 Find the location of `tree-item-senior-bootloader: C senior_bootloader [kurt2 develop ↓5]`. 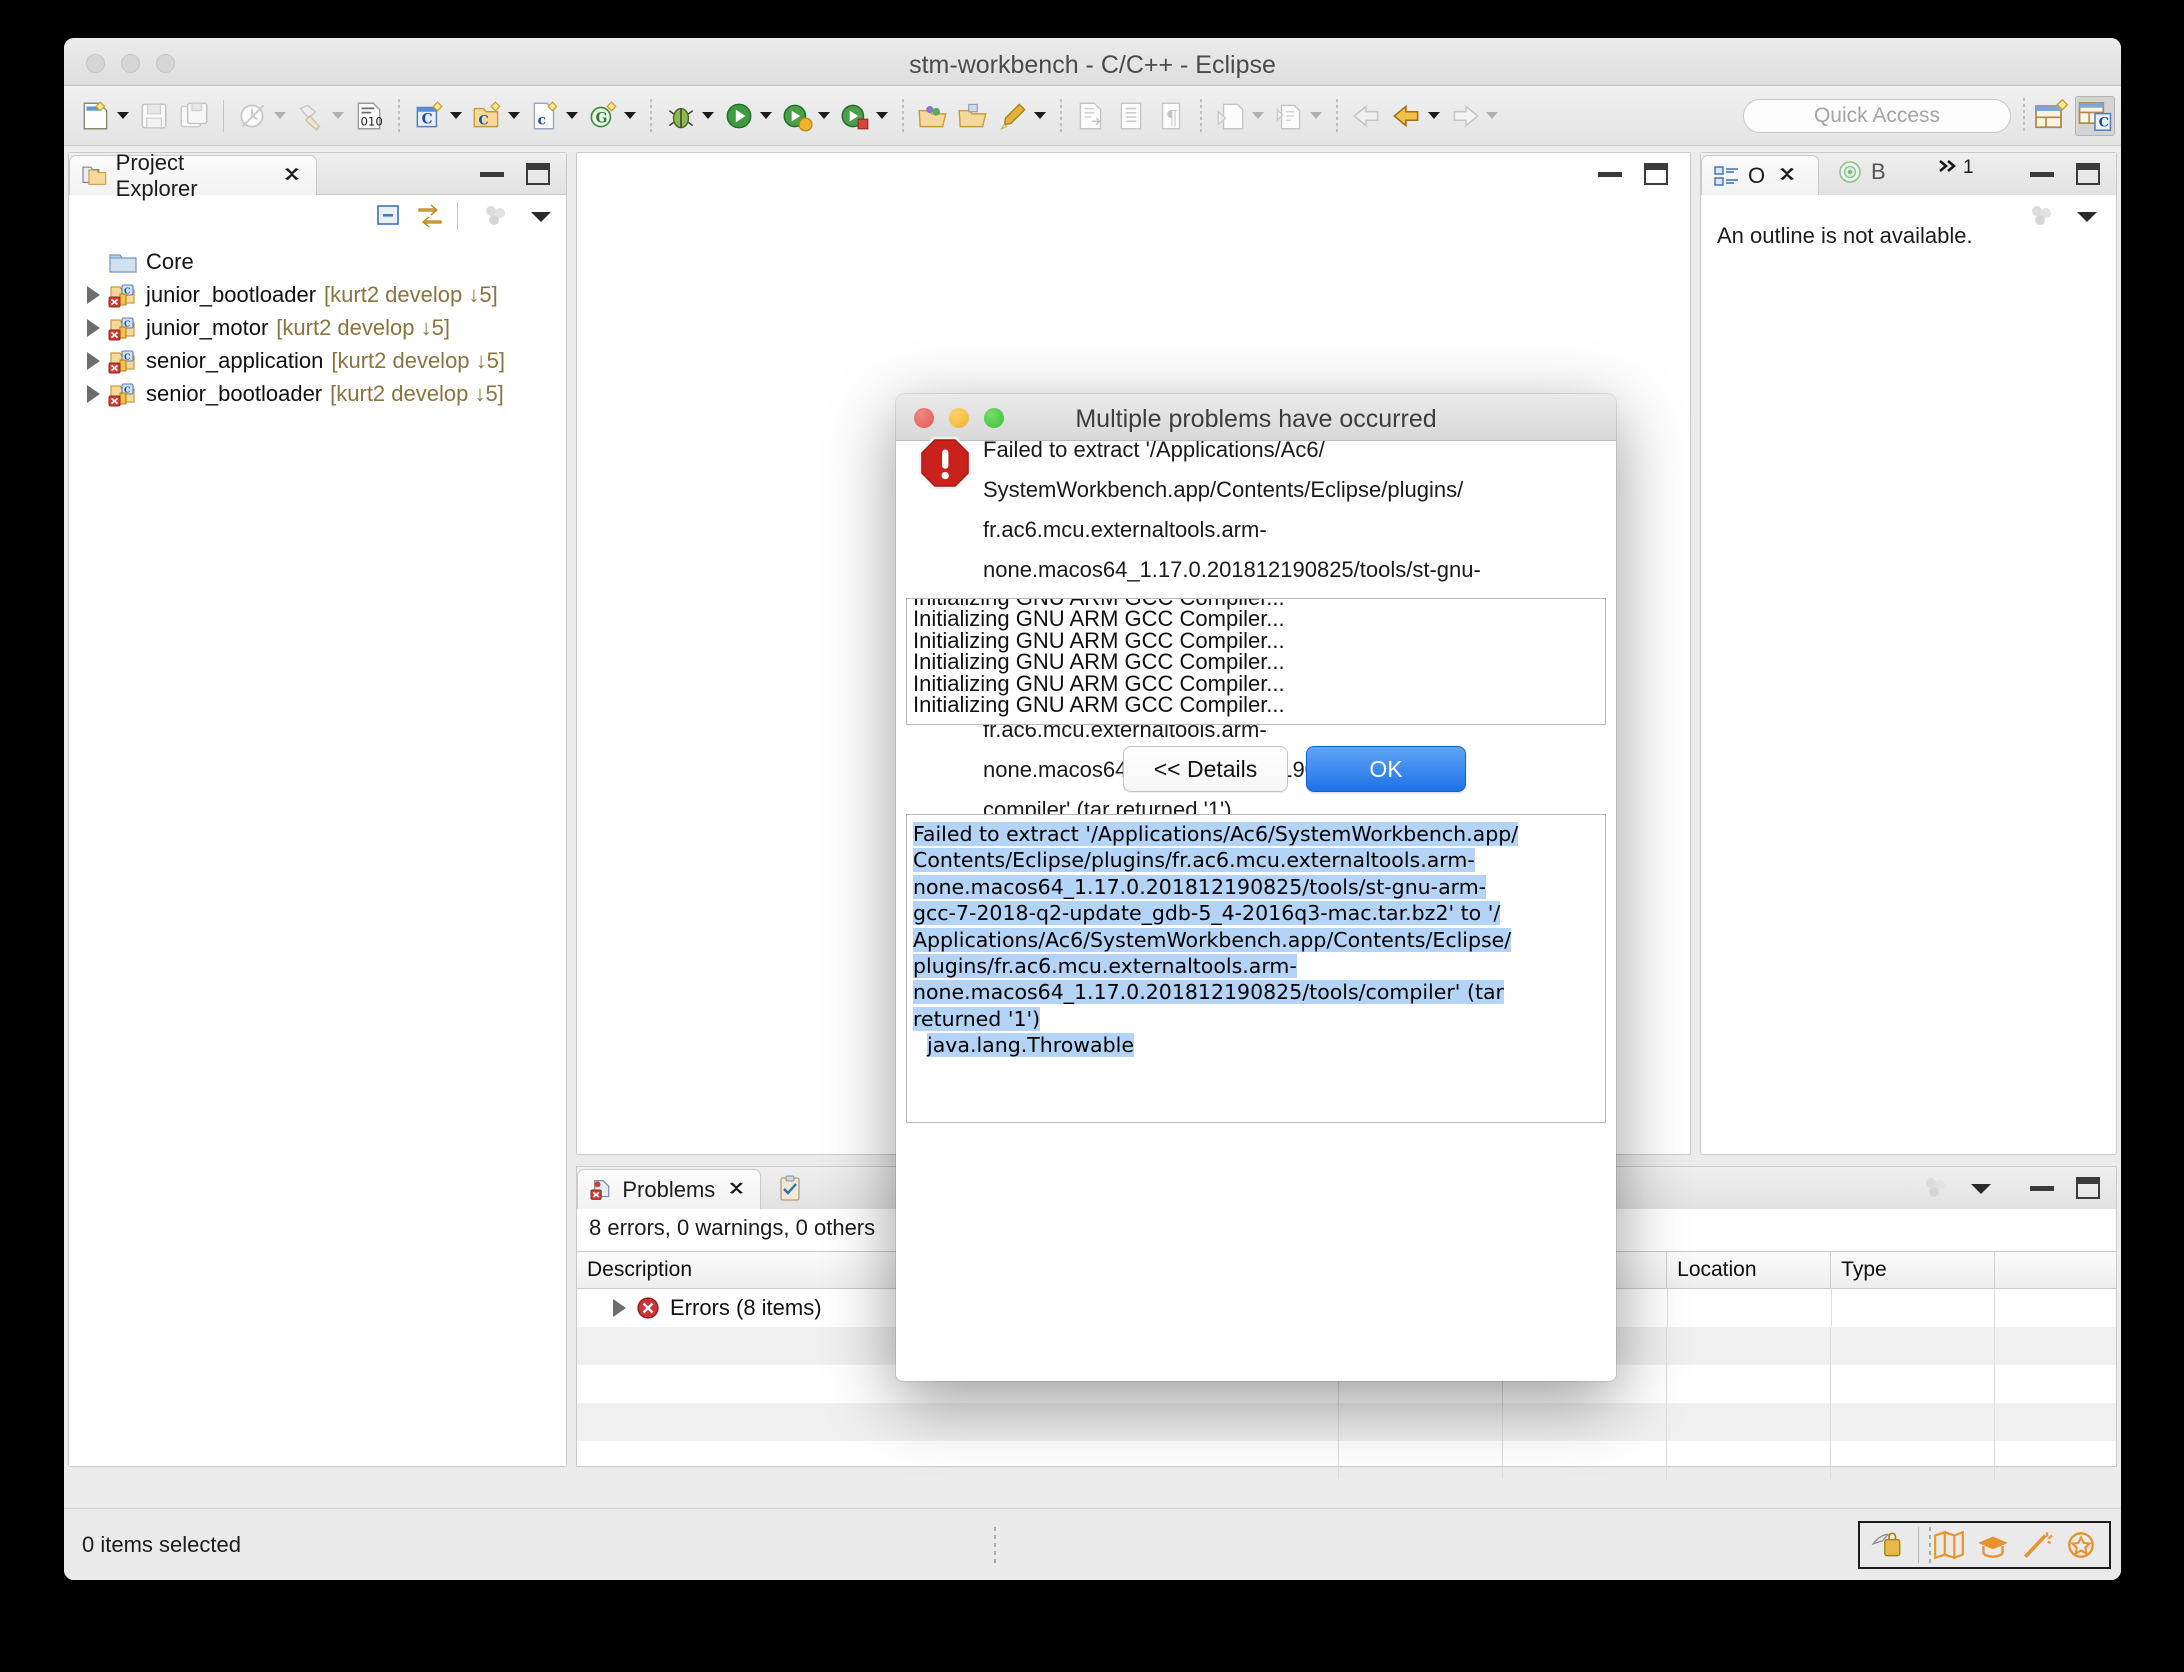

tree-item-senior-bootloader: C senior_bootloader [kurt2 develop ↓5] is located at coordinates (317, 393).